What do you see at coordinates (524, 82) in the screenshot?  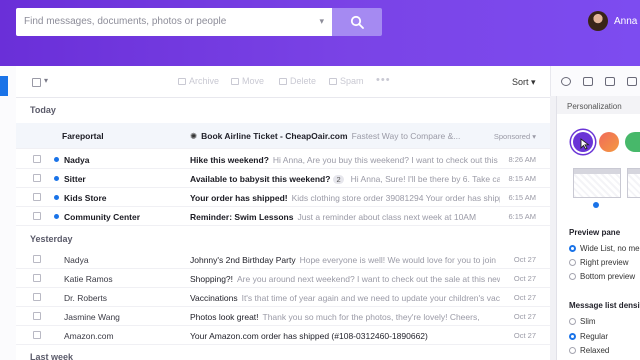 I see `sort-button: Sort ▾` at bounding box center [524, 82].